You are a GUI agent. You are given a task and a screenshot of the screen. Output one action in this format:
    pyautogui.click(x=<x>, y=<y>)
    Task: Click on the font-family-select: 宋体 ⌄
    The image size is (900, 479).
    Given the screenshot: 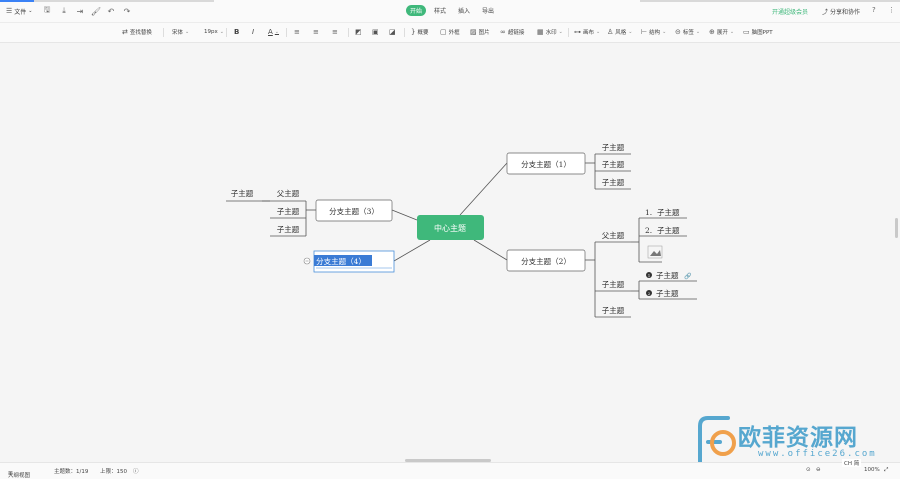 What is the action you would take?
    pyautogui.click(x=180, y=32)
    